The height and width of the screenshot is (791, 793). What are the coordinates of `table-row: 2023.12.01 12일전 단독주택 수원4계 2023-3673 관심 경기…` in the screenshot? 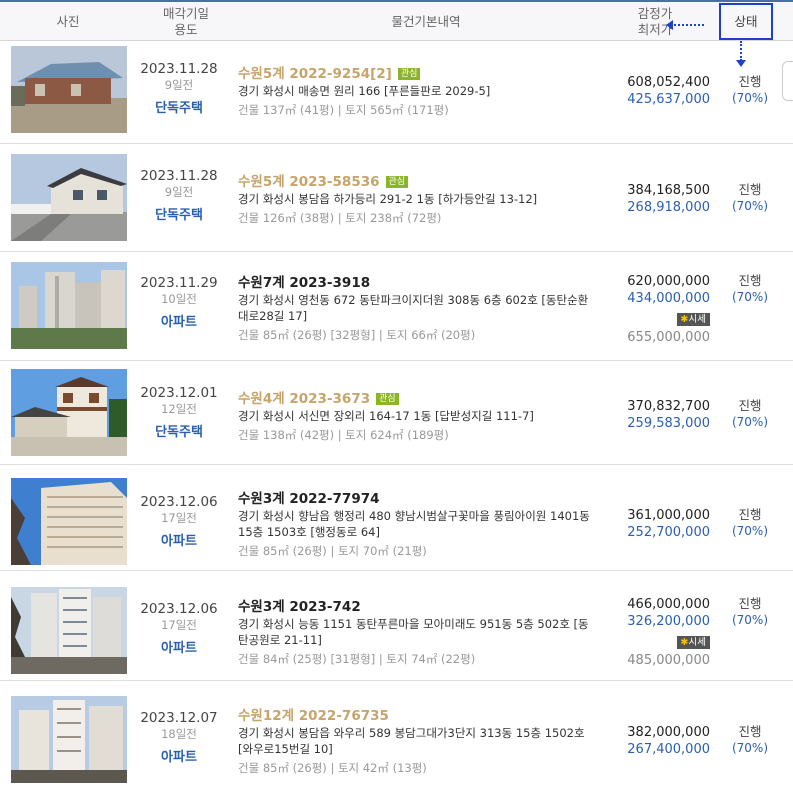 It's located at (396, 413).